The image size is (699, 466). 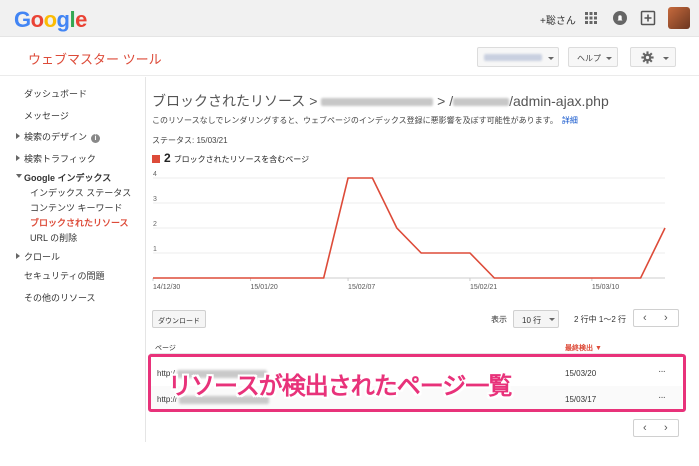 I want to click on blurred-domain, so click(x=377, y=102).